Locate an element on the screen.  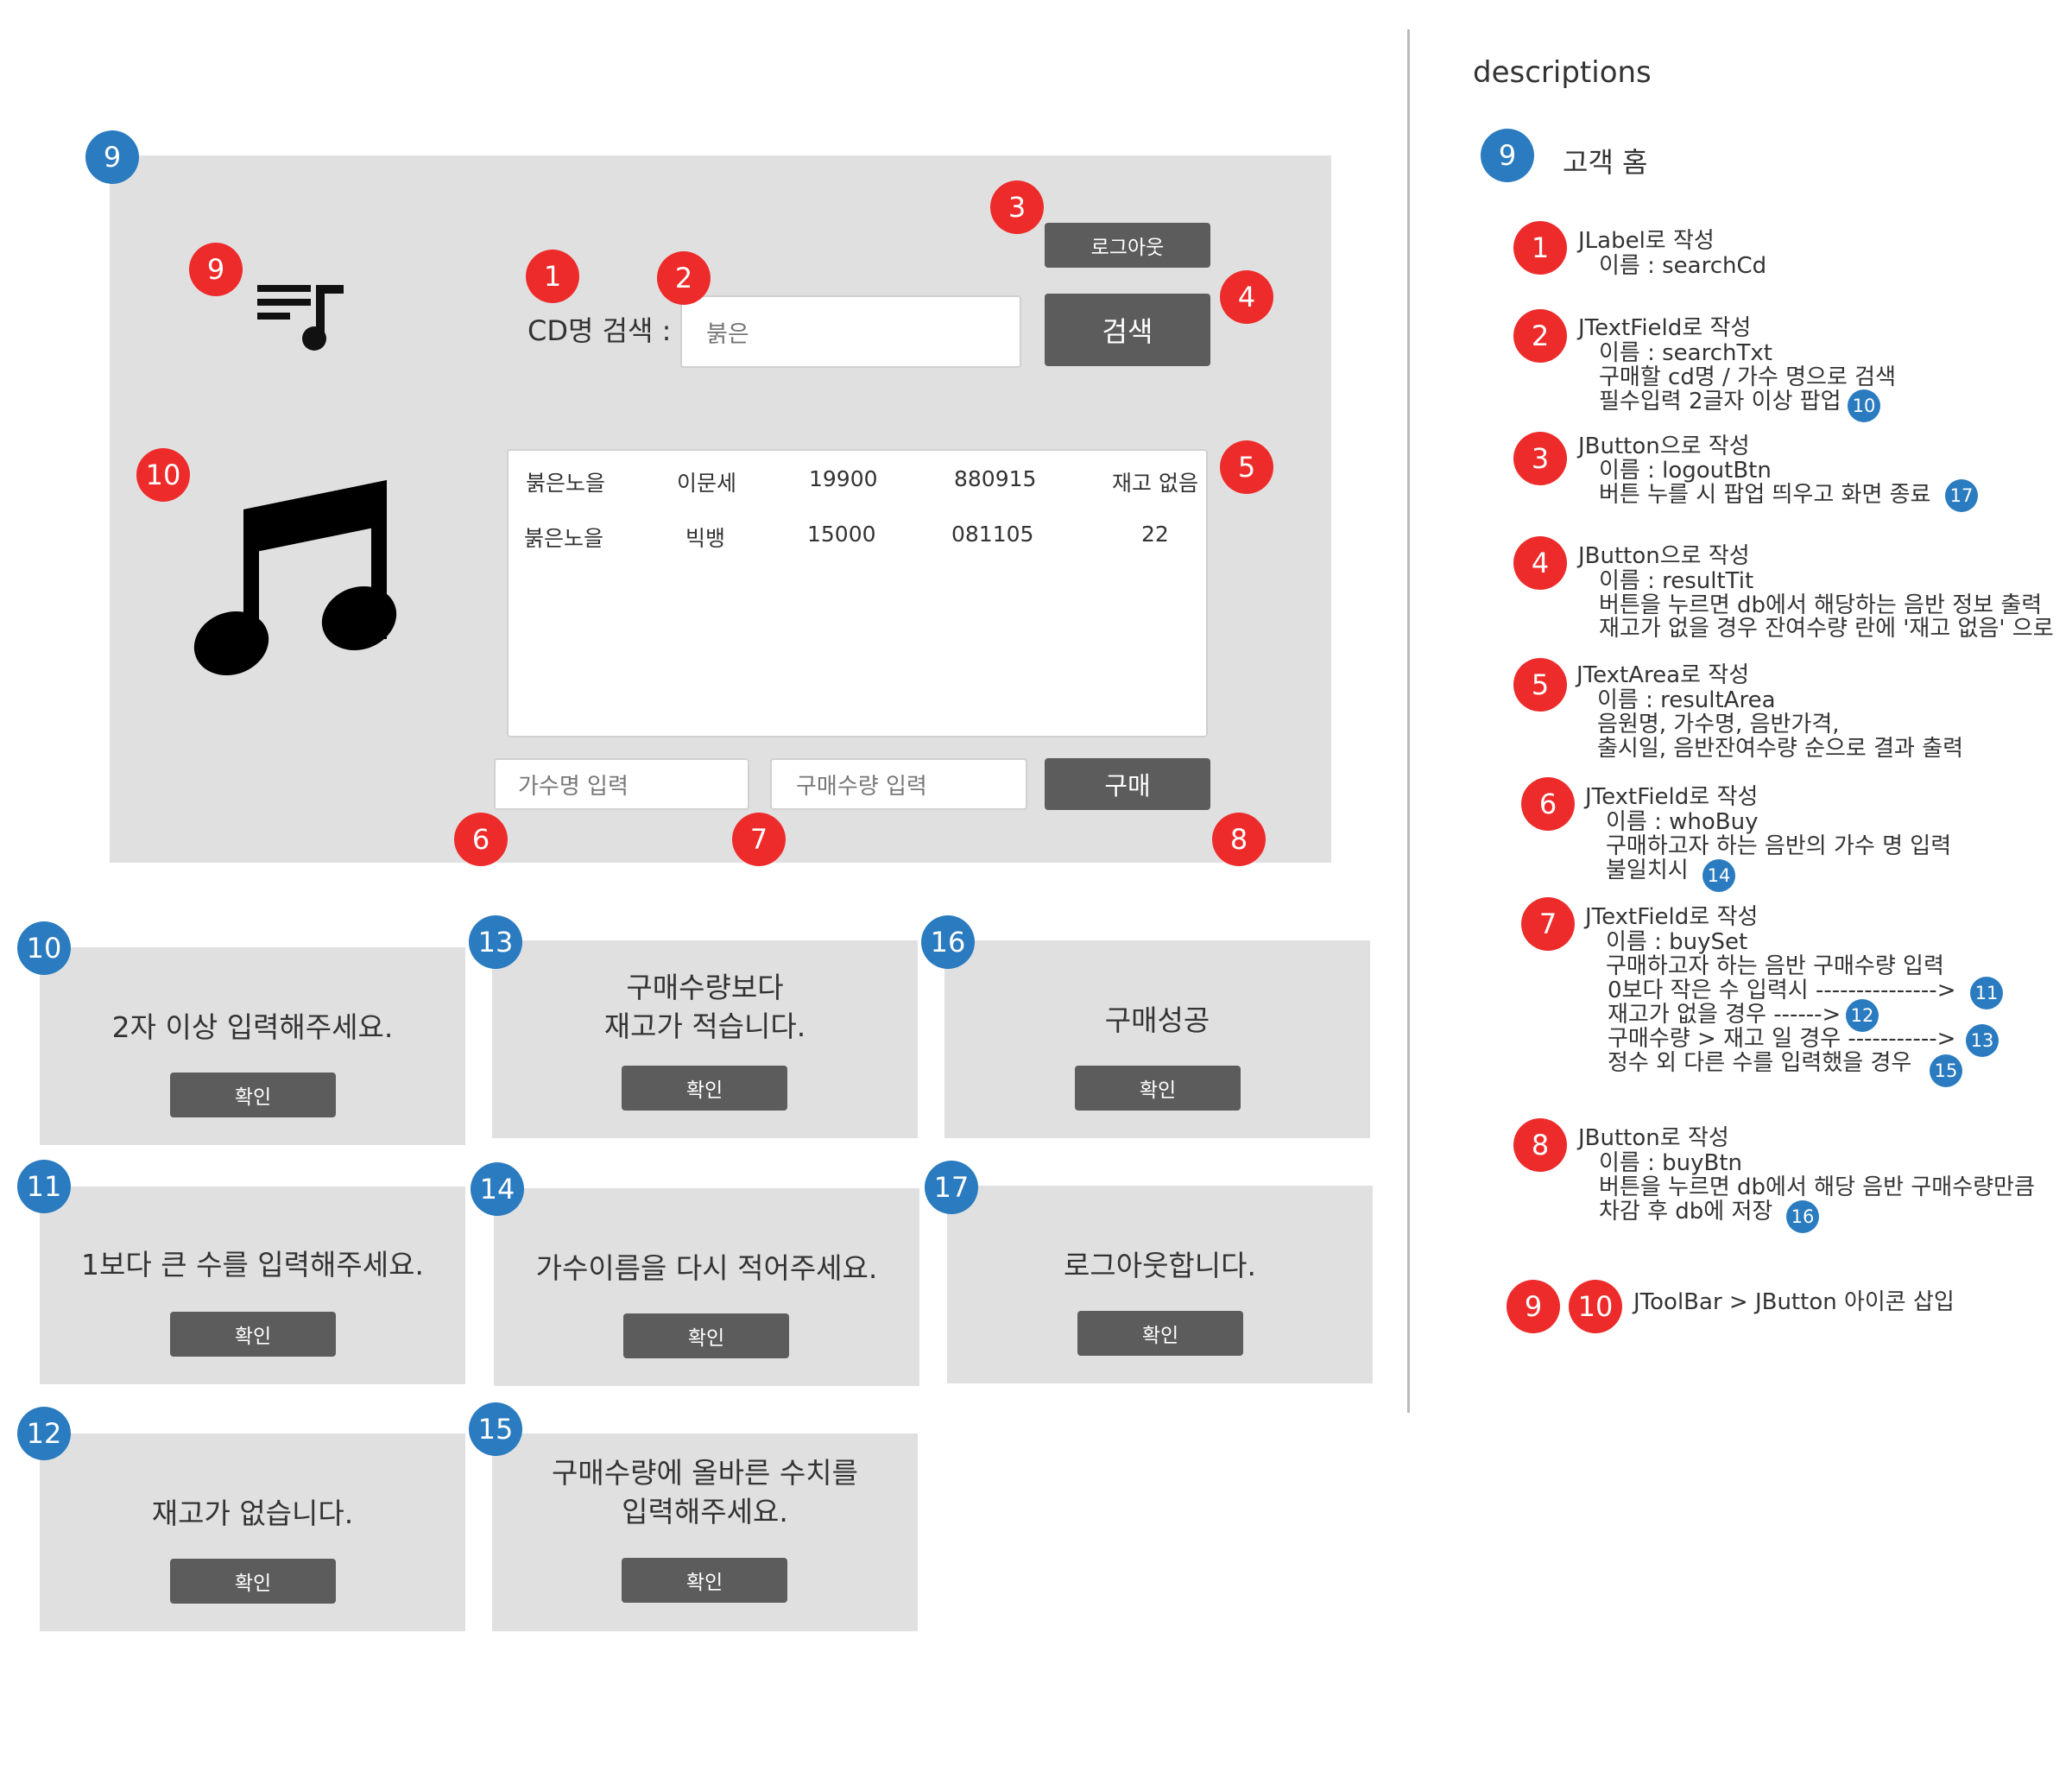
dialog-message: 구매성공 is located at coordinates (1157, 1020).